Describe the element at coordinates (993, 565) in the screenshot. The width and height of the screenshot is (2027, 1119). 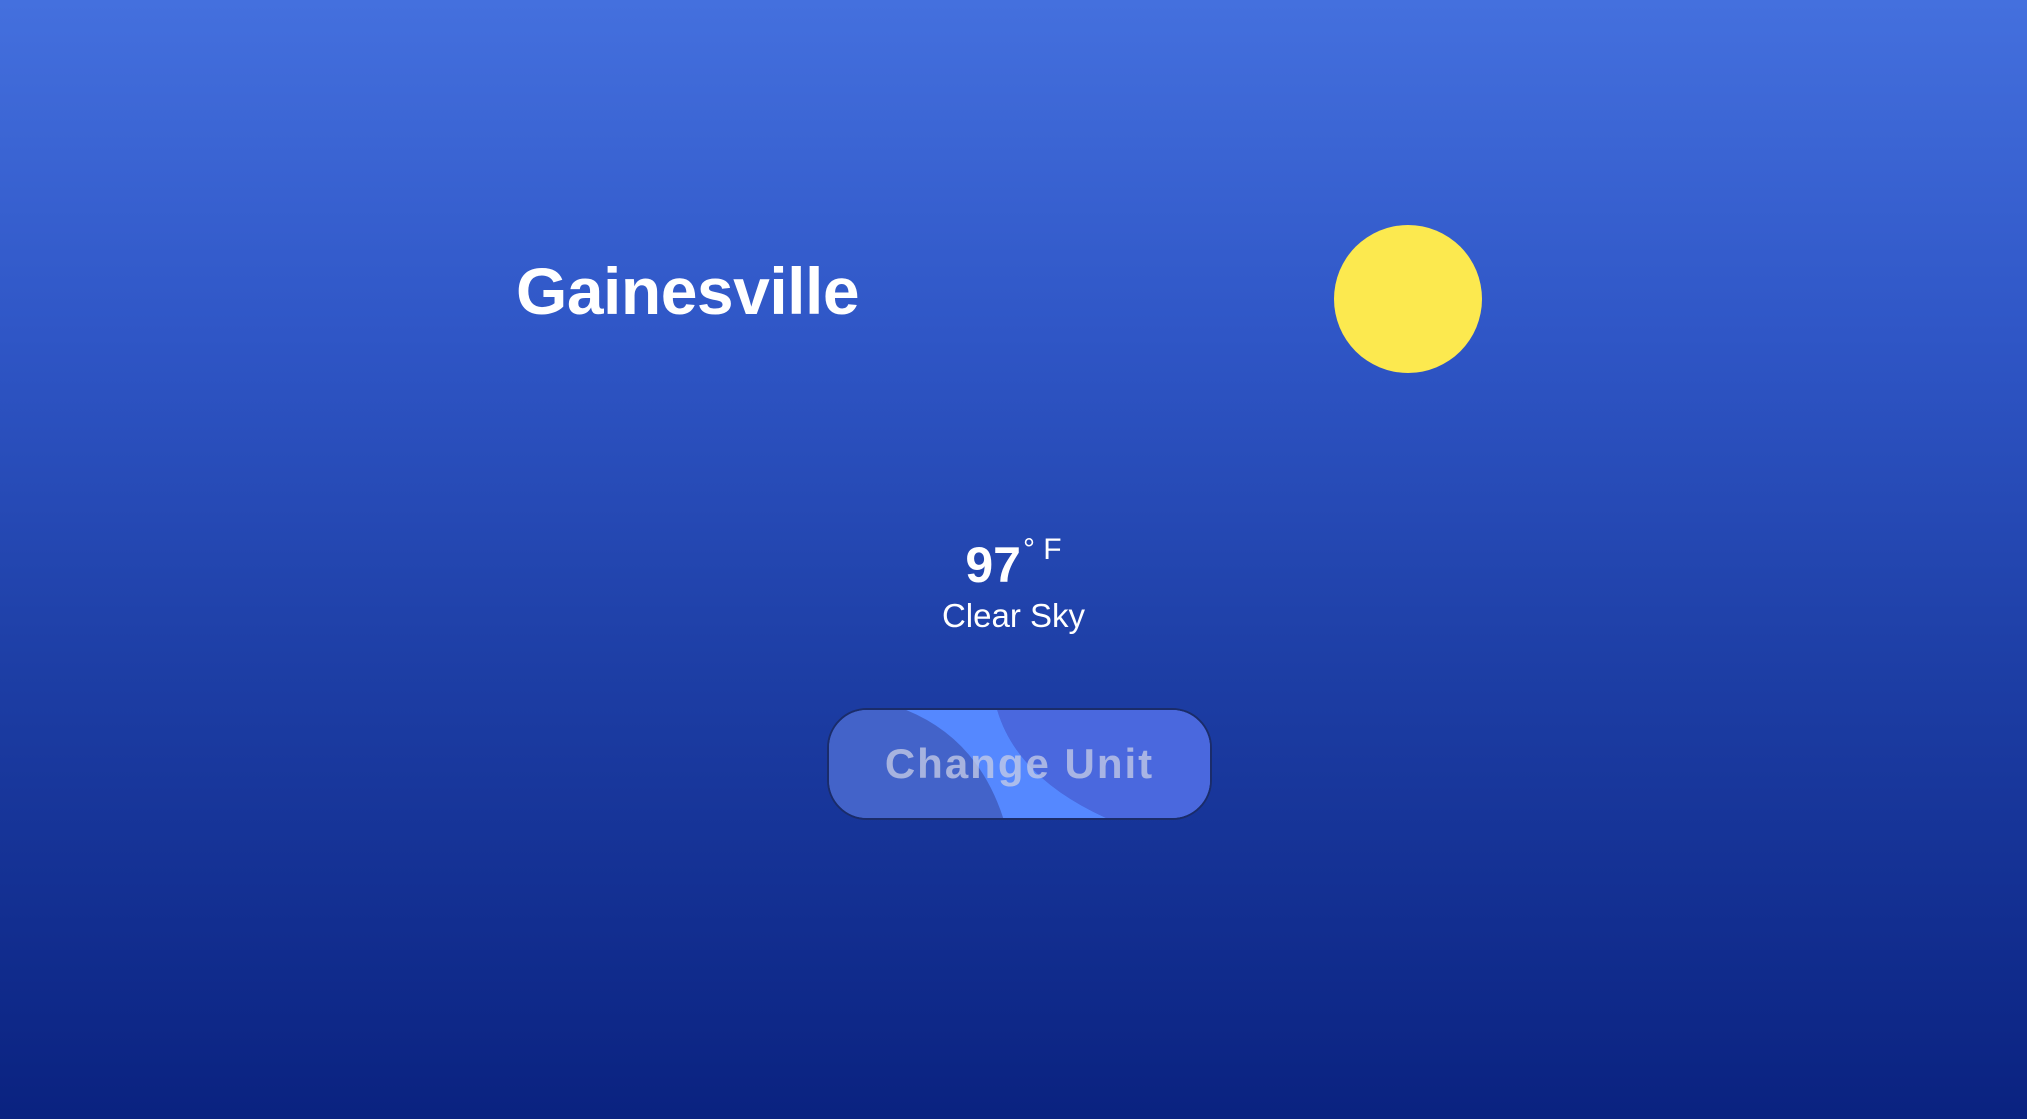
I see `temperature-value: 97` at that location.